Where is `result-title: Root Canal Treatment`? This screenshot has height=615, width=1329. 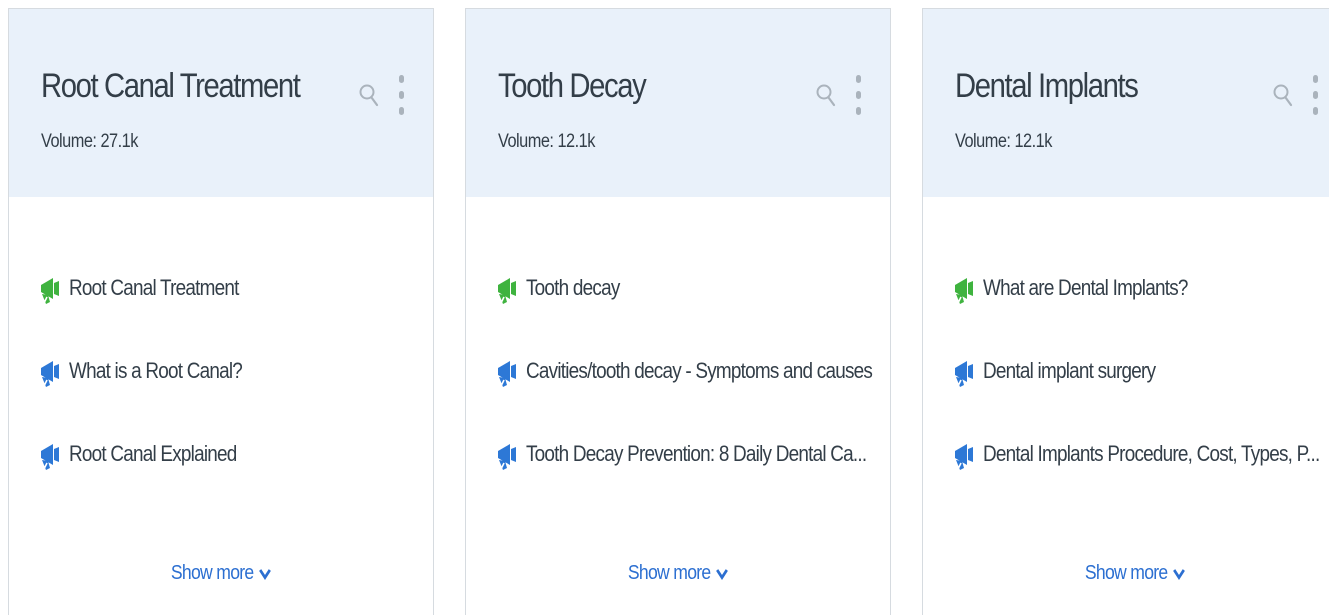
result-title: Root Canal Treatment is located at coordinates (154, 287).